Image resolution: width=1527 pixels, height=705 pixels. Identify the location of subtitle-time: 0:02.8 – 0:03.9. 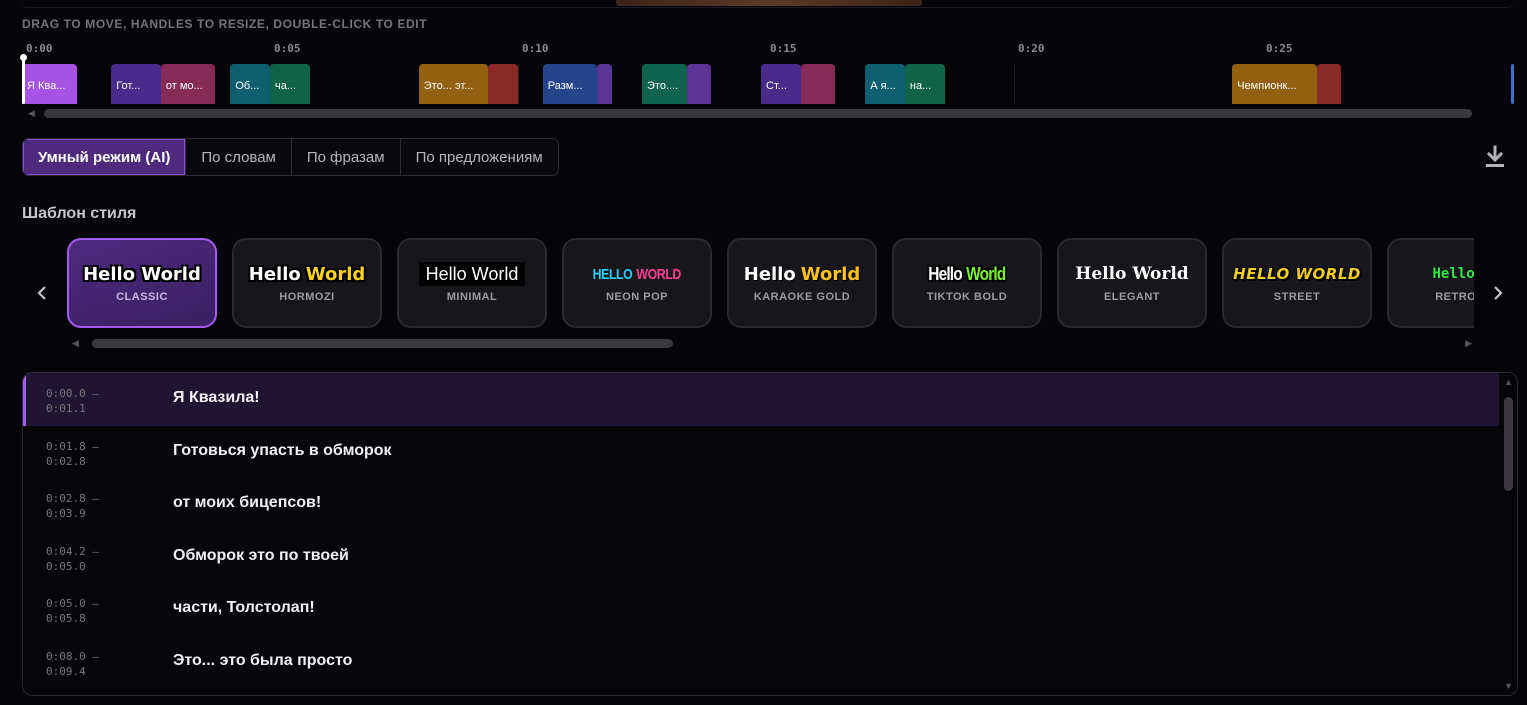
(96, 506).